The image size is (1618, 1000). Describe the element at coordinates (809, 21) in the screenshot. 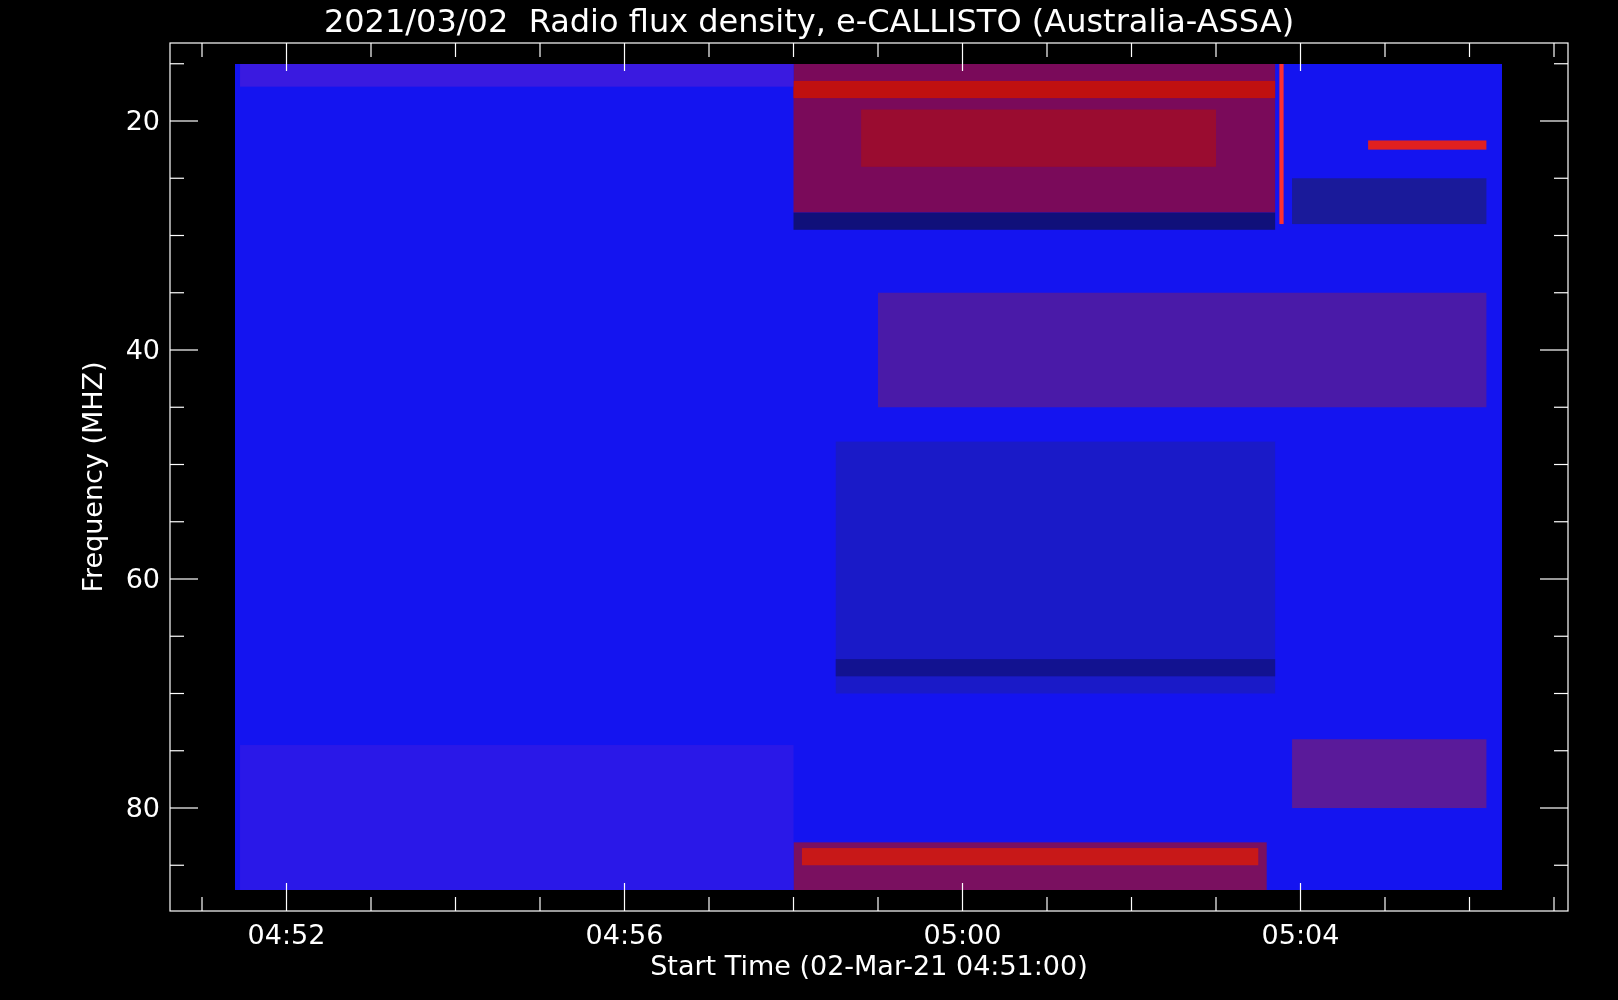

I see `chart-title: 2021/03/02 Radio flux density, e-CALLISTO (Australia-ASSA)` at that location.